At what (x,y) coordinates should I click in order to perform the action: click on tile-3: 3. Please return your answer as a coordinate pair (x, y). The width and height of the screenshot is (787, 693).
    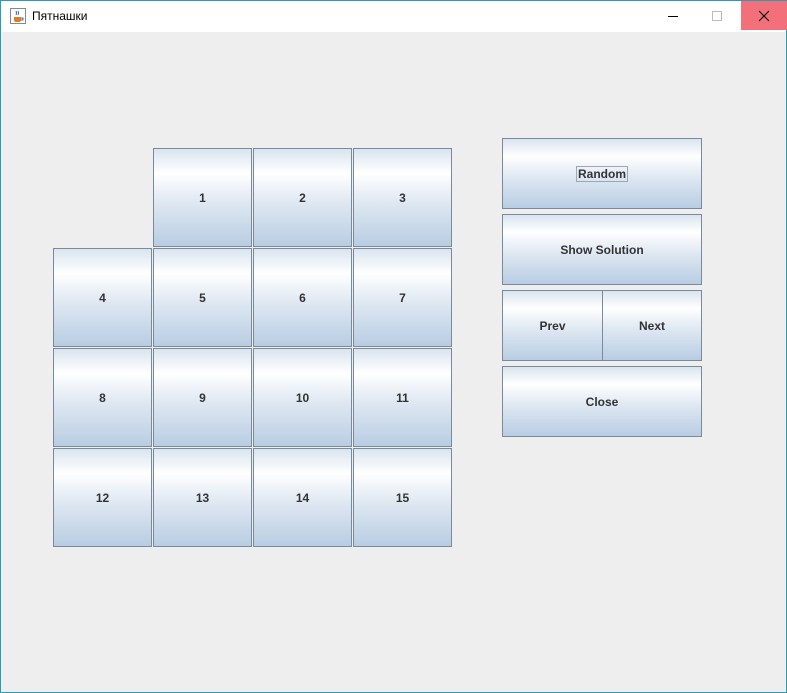
    Looking at the image, I should click on (402, 197).